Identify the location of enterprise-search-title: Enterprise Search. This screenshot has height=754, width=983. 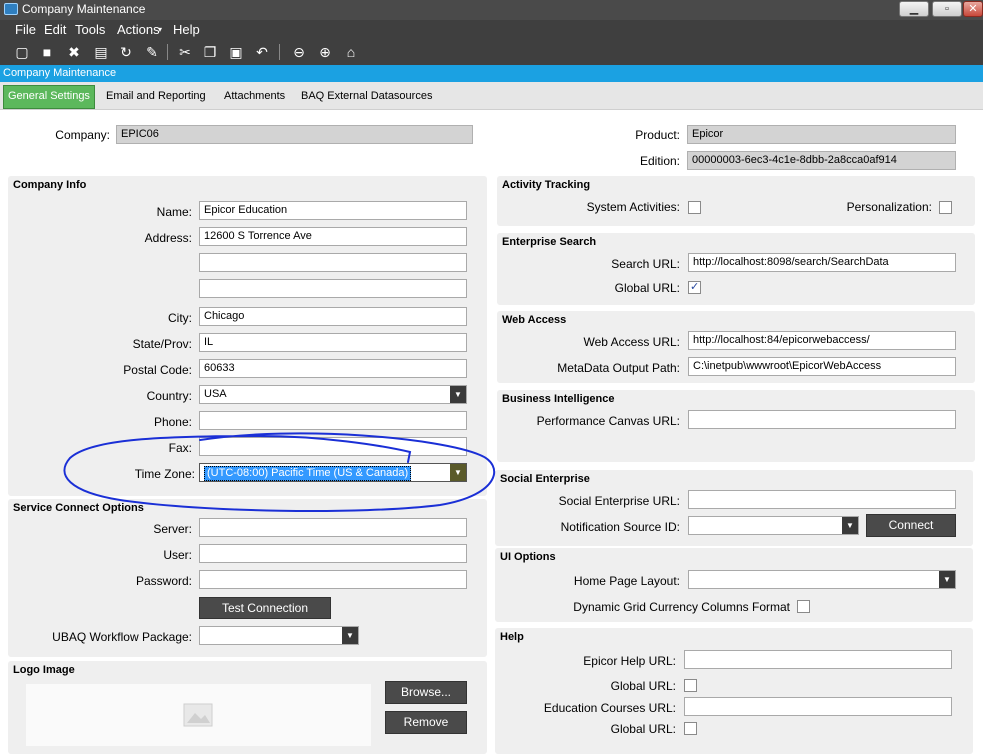
(549, 242).